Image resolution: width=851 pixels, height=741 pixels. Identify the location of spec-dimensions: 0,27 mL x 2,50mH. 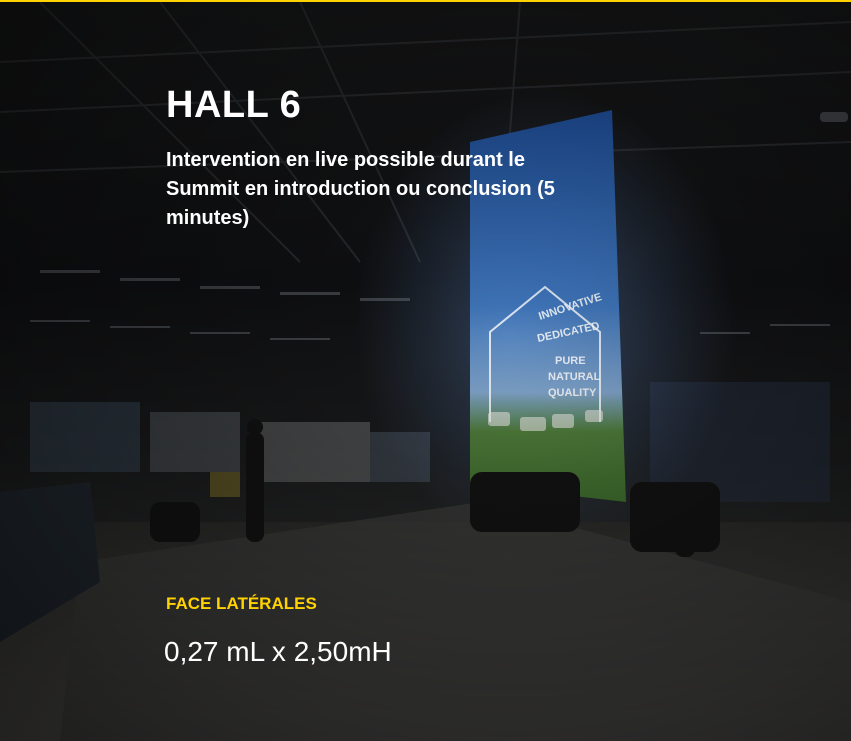
(278, 651).